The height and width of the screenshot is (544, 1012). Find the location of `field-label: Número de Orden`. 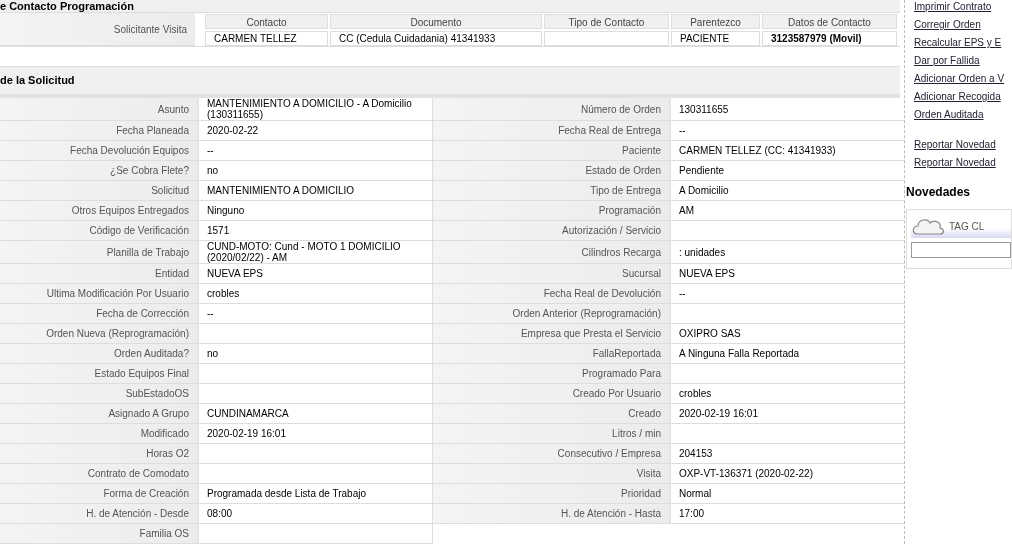

field-label: Número de Orden is located at coordinates (550, 109).